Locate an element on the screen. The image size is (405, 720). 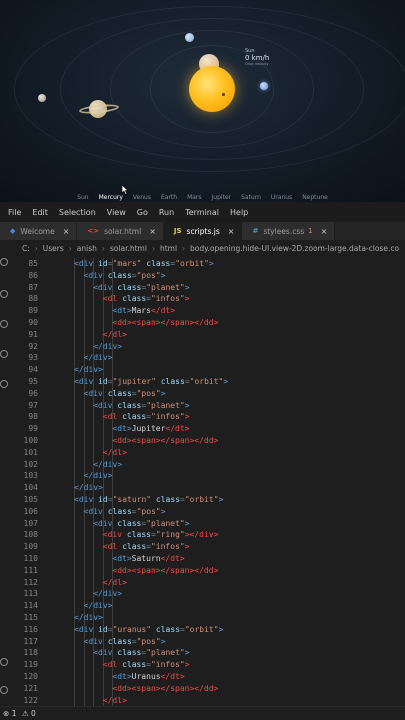
code-line: 108 <div class="ring"></div> is located at coordinates (207, 535).